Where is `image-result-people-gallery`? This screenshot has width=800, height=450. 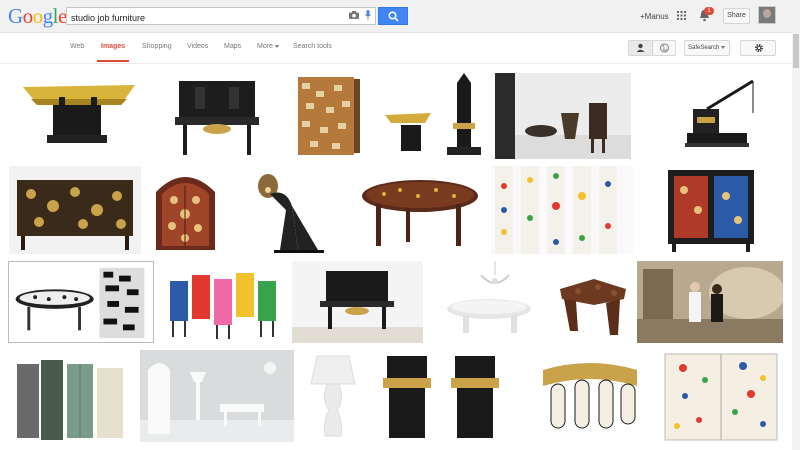 image-result-people-gallery is located at coordinates (710, 302).